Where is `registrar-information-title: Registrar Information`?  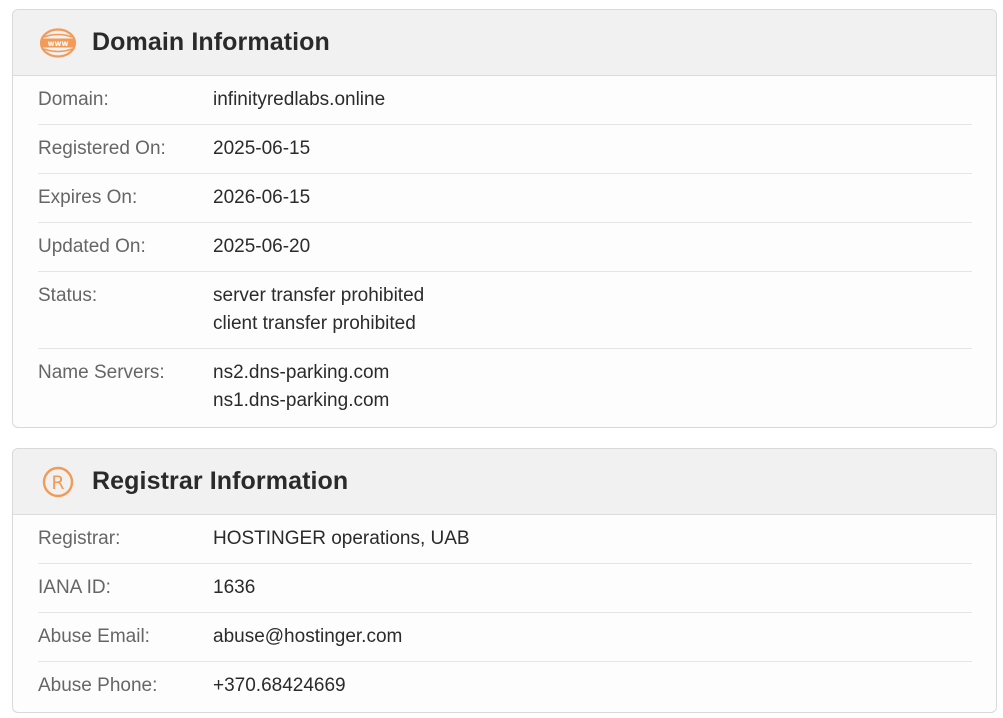
registrar-information-title: Registrar Information is located at coordinates (220, 481).